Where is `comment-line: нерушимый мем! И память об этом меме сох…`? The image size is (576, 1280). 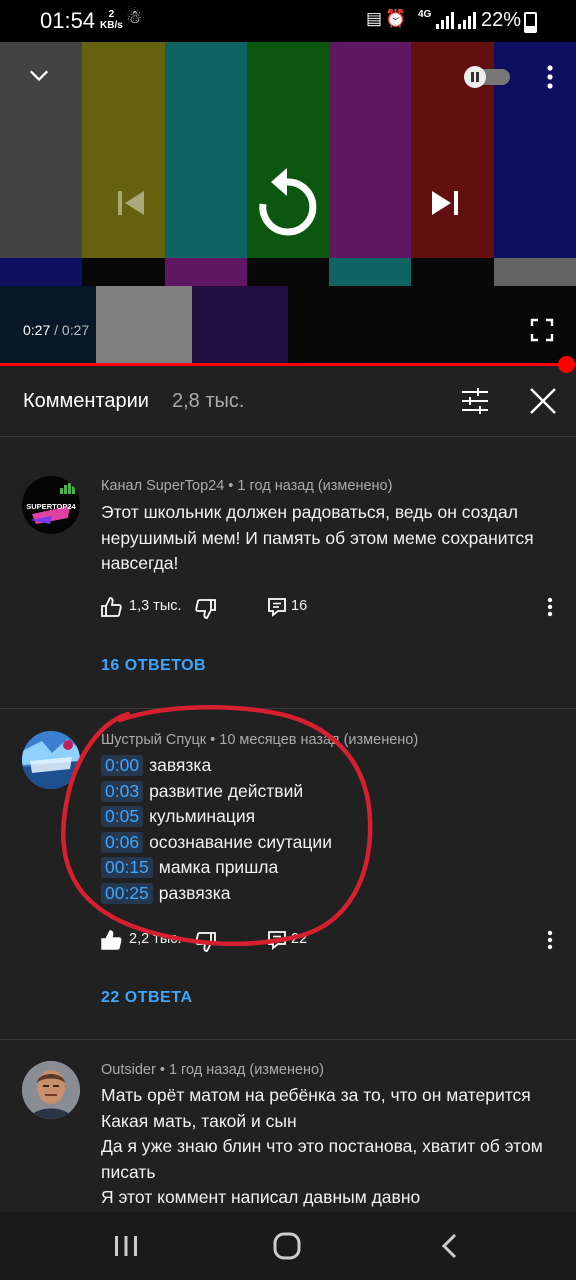 comment-line: нерушимый мем! И память об этом меме сох… is located at coordinates (317, 537).